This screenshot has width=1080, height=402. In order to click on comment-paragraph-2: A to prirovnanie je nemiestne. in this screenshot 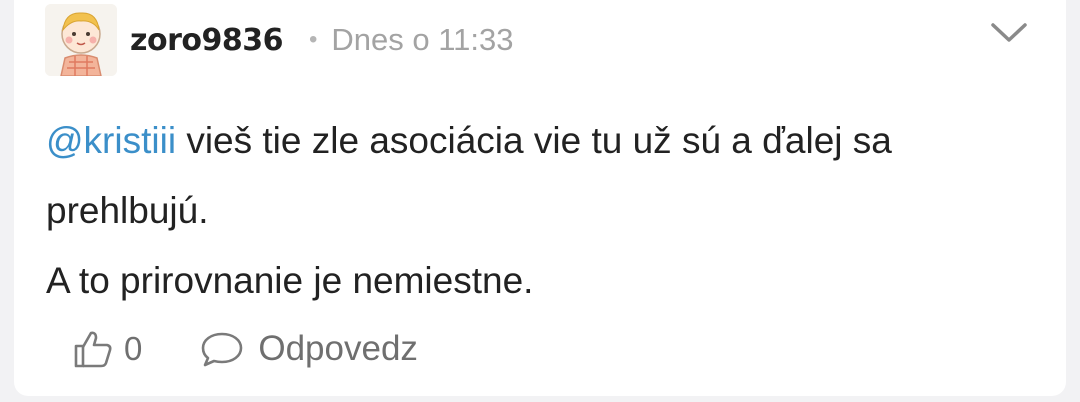, I will do `click(290, 280)`.